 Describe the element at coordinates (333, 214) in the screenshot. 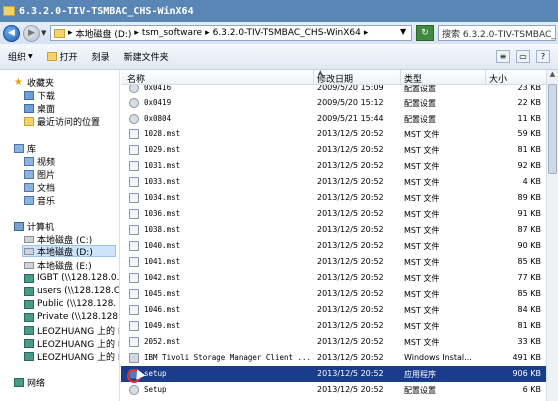

I see `file-row: 1036.mst 2013/12/5 20:52 MST 文件 91 KB` at that location.